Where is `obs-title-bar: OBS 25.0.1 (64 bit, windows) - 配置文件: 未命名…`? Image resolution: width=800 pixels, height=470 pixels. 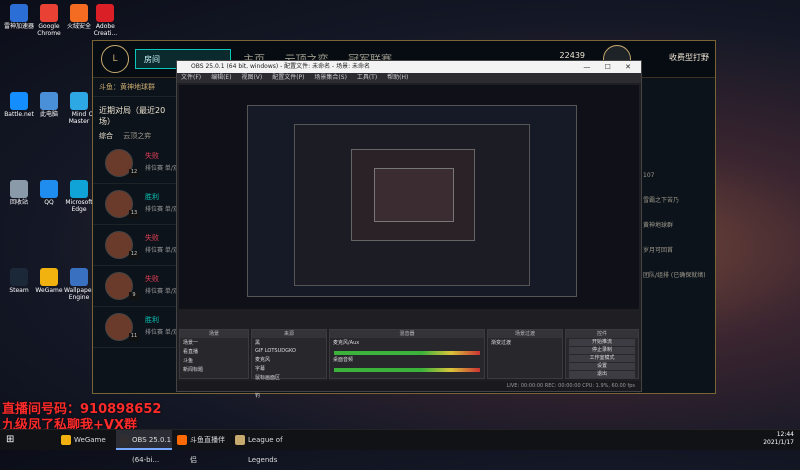 obs-title-bar: OBS 25.0.1 (64 bit, windows) - 配置文件: 未命名… is located at coordinates (409, 67).